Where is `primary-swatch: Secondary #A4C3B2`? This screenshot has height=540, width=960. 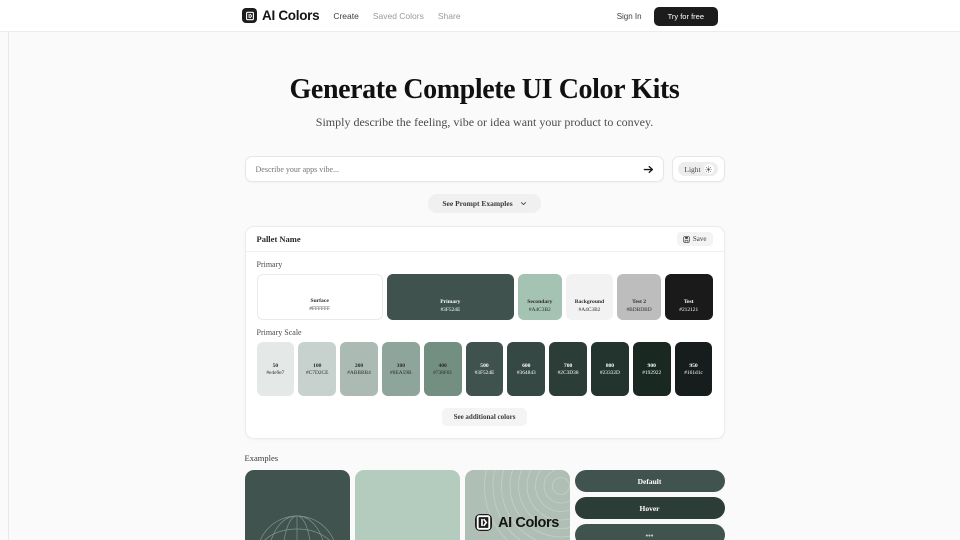 primary-swatch: Secondary #A4C3B2 is located at coordinates (539, 297).